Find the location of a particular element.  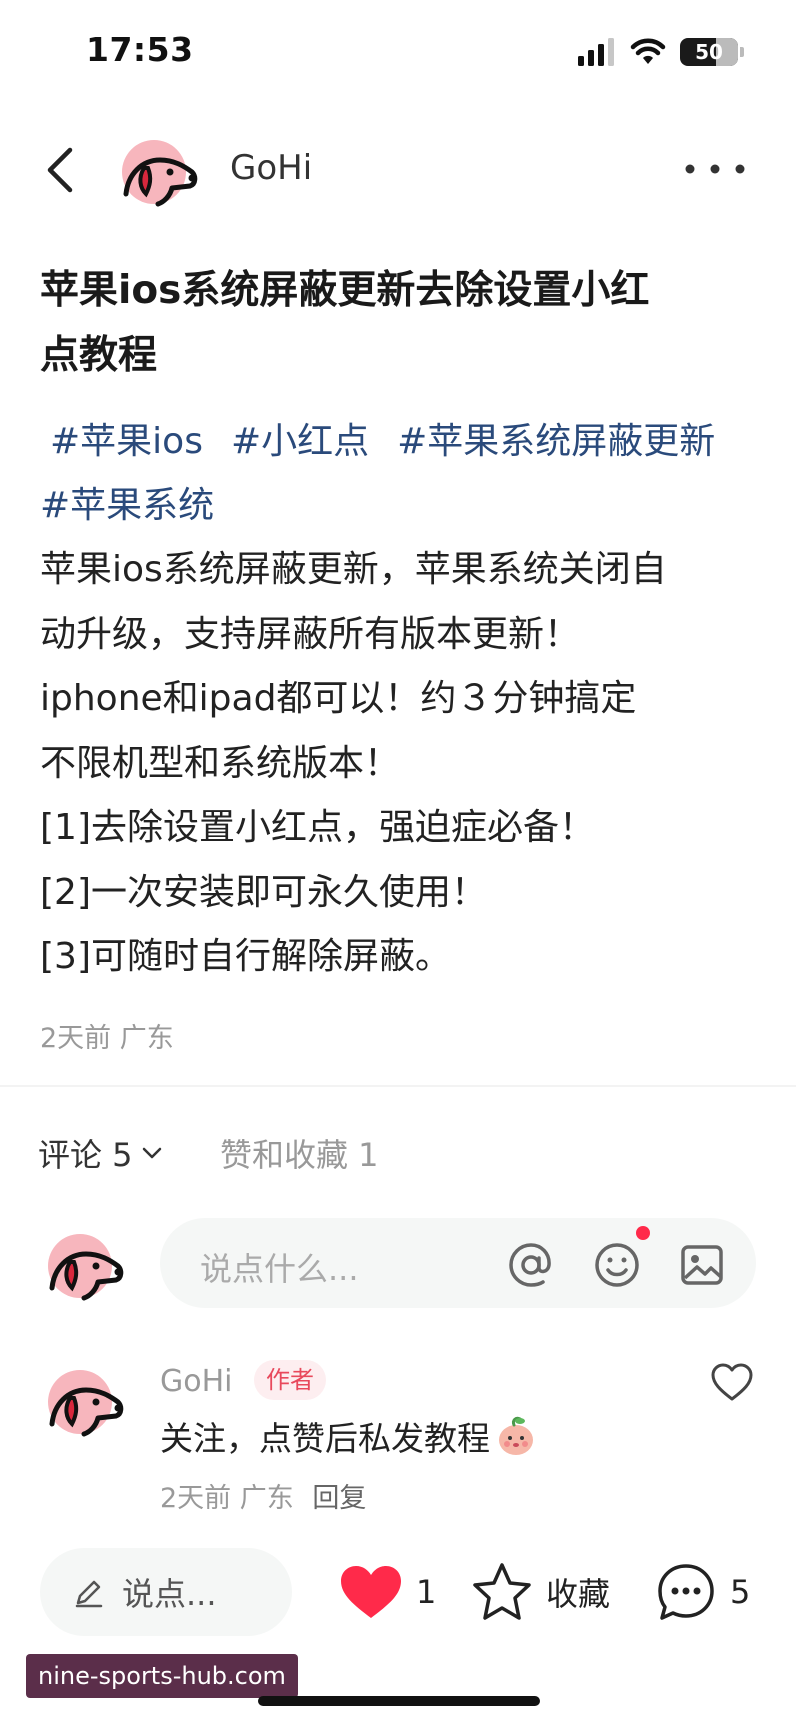

author-badge: 作者 is located at coordinates (290, 1380).